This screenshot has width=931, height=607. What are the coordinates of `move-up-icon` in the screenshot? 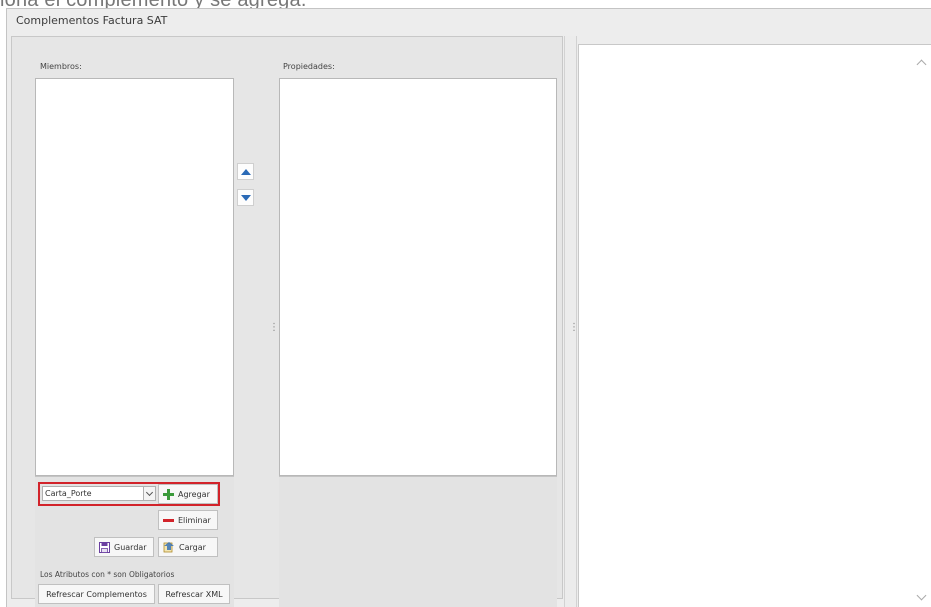 It's located at (245, 171).